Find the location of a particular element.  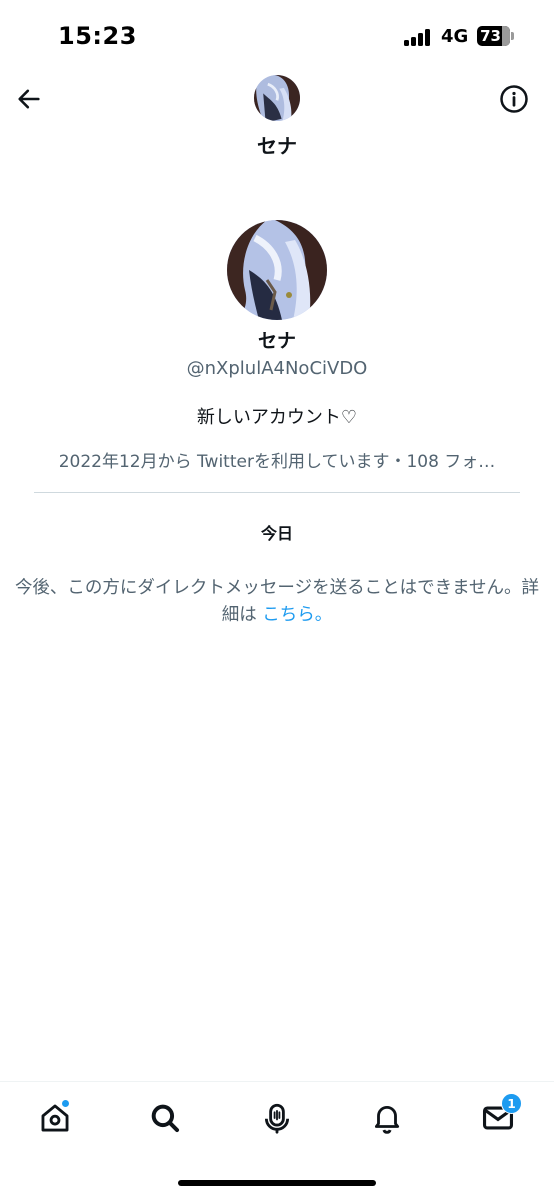

arrow-left-icon is located at coordinates (29, 99).